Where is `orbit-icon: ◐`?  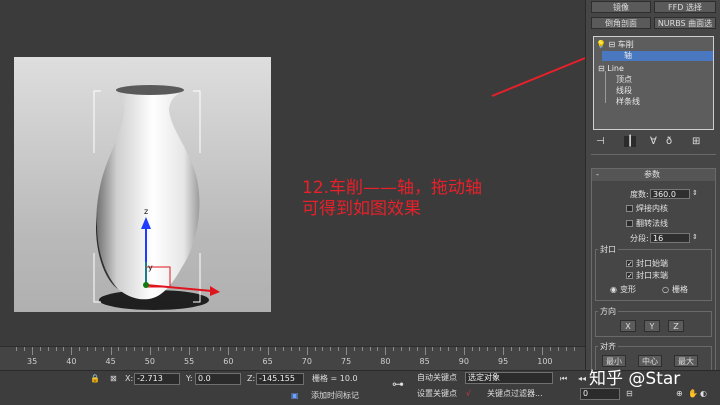
orbit-icon: ◐ is located at coordinates (703, 394).